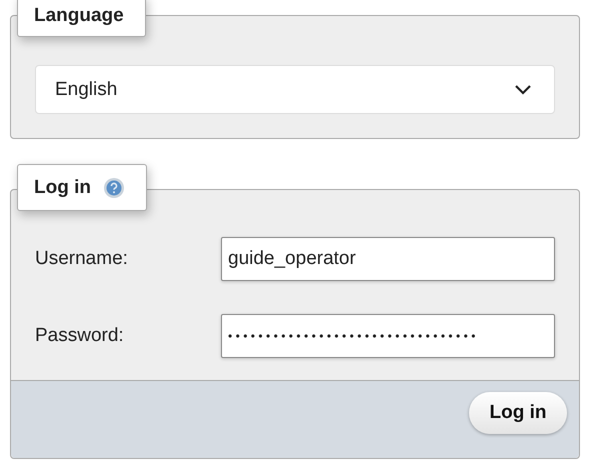 Image resolution: width=590 pixels, height=464 pixels. I want to click on login-button: Log in, so click(518, 413).